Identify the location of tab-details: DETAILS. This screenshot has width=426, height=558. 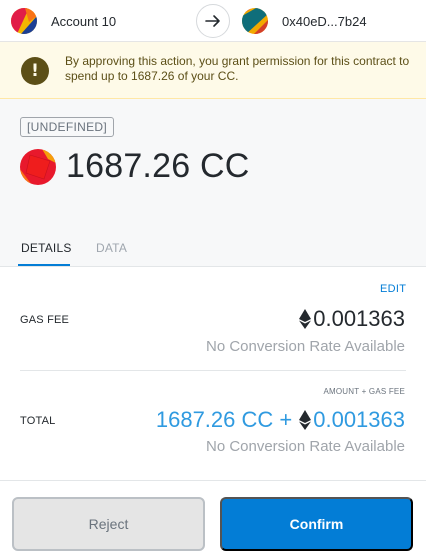
(46, 248).